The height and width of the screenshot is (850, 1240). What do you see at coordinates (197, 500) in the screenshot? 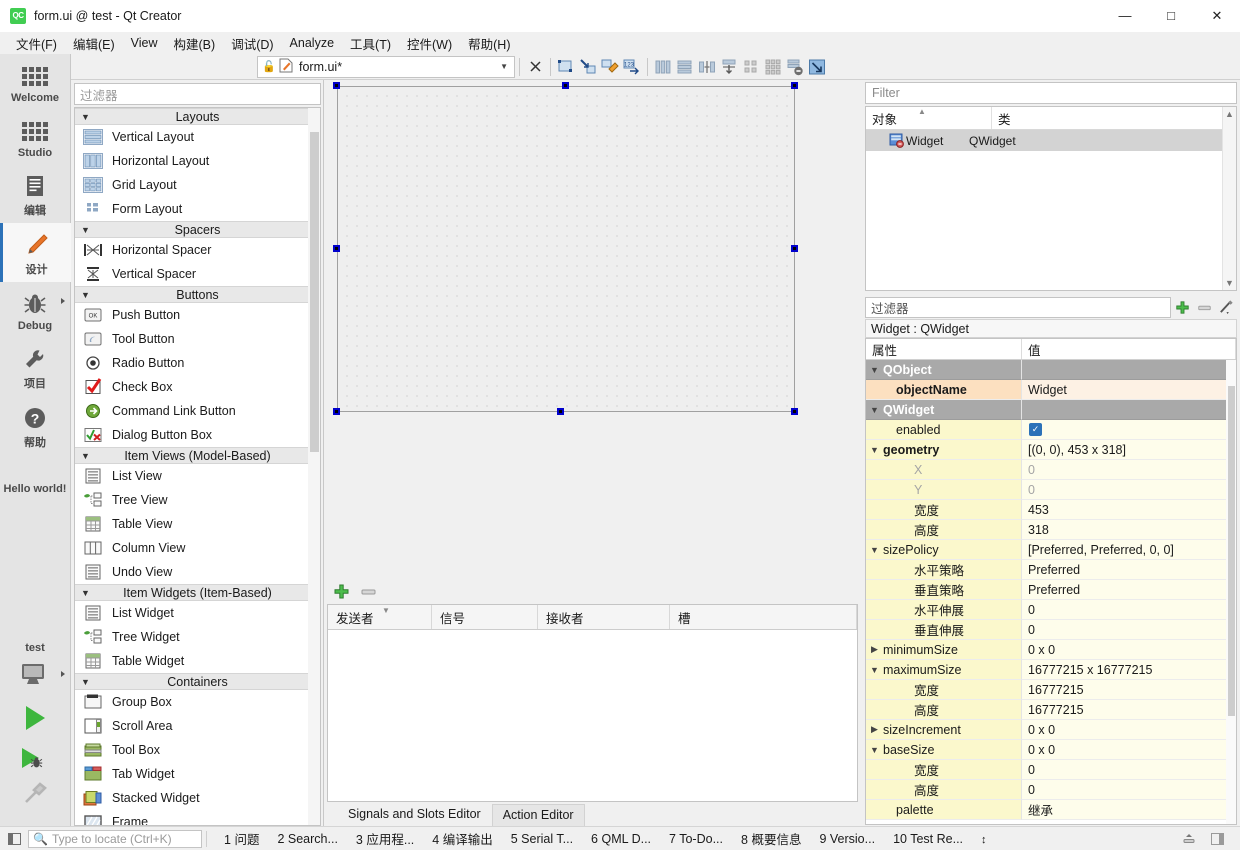
I see `widget-item-tree-view: Tree View` at bounding box center [197, 500].